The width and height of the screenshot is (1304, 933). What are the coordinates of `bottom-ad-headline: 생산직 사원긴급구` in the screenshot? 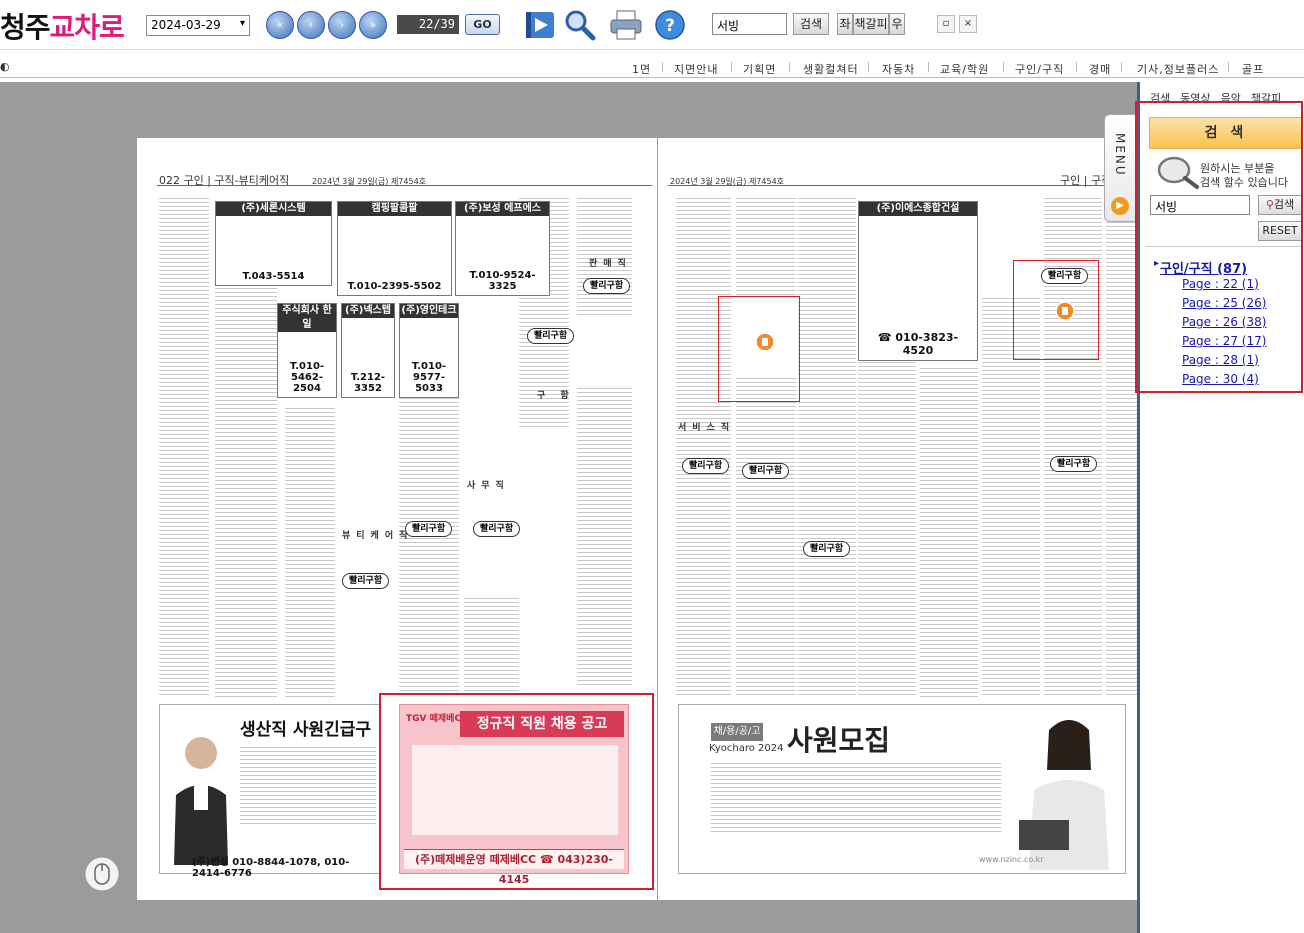 It's located at (306, 730).